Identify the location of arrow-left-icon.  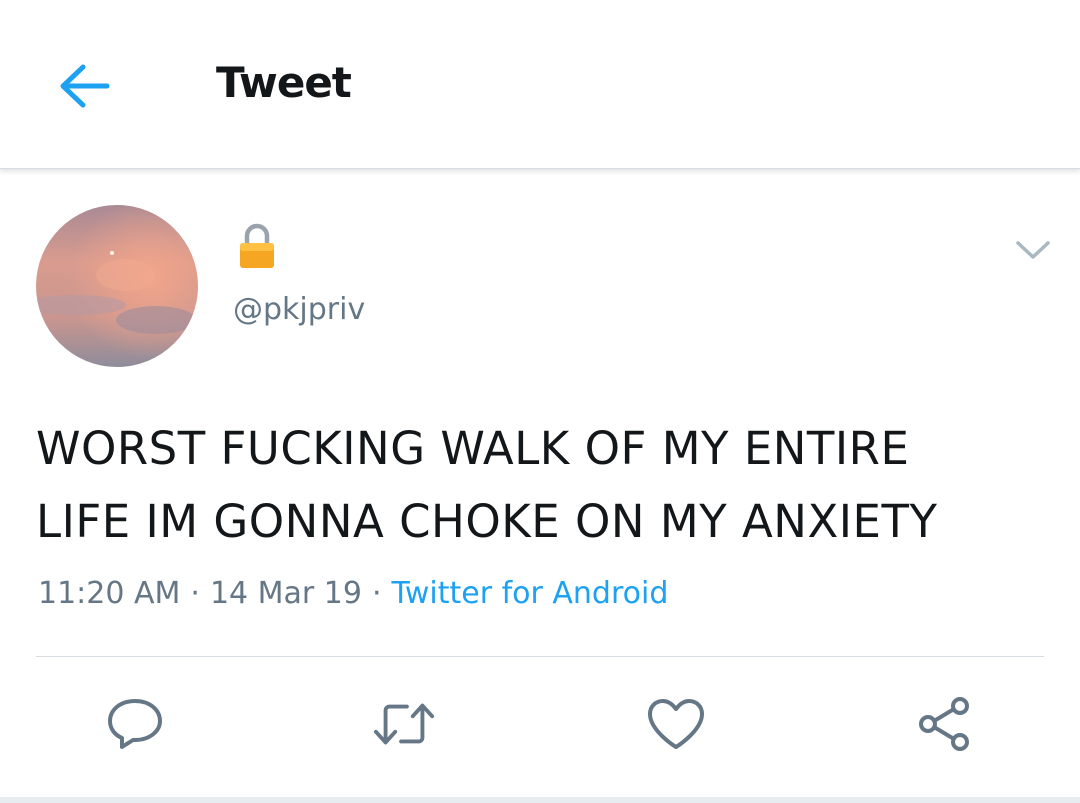
(85, 86).